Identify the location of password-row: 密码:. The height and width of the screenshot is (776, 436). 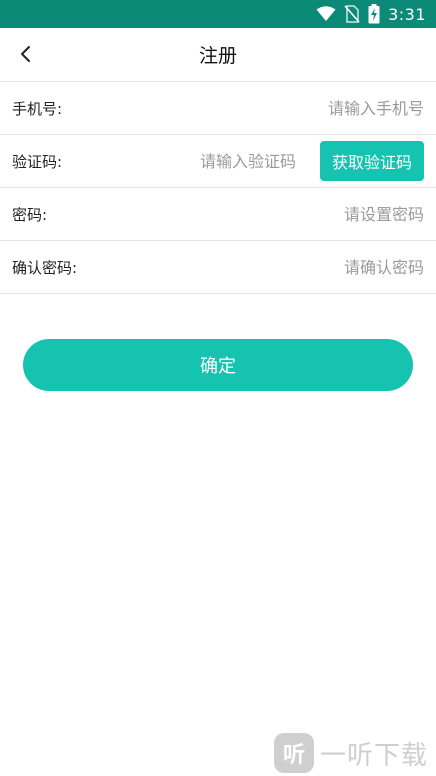
(218, 214).